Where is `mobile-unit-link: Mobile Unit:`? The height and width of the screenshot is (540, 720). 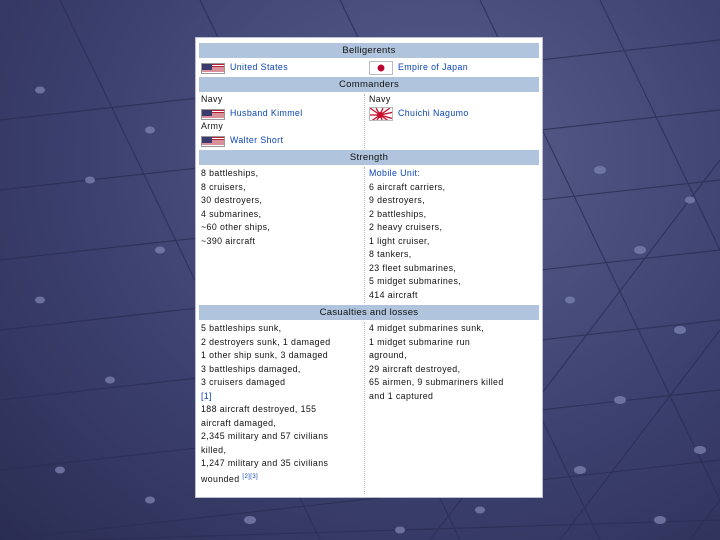 mobile-unit-link: Mobile Unit: is located at coordinates (415, 174).